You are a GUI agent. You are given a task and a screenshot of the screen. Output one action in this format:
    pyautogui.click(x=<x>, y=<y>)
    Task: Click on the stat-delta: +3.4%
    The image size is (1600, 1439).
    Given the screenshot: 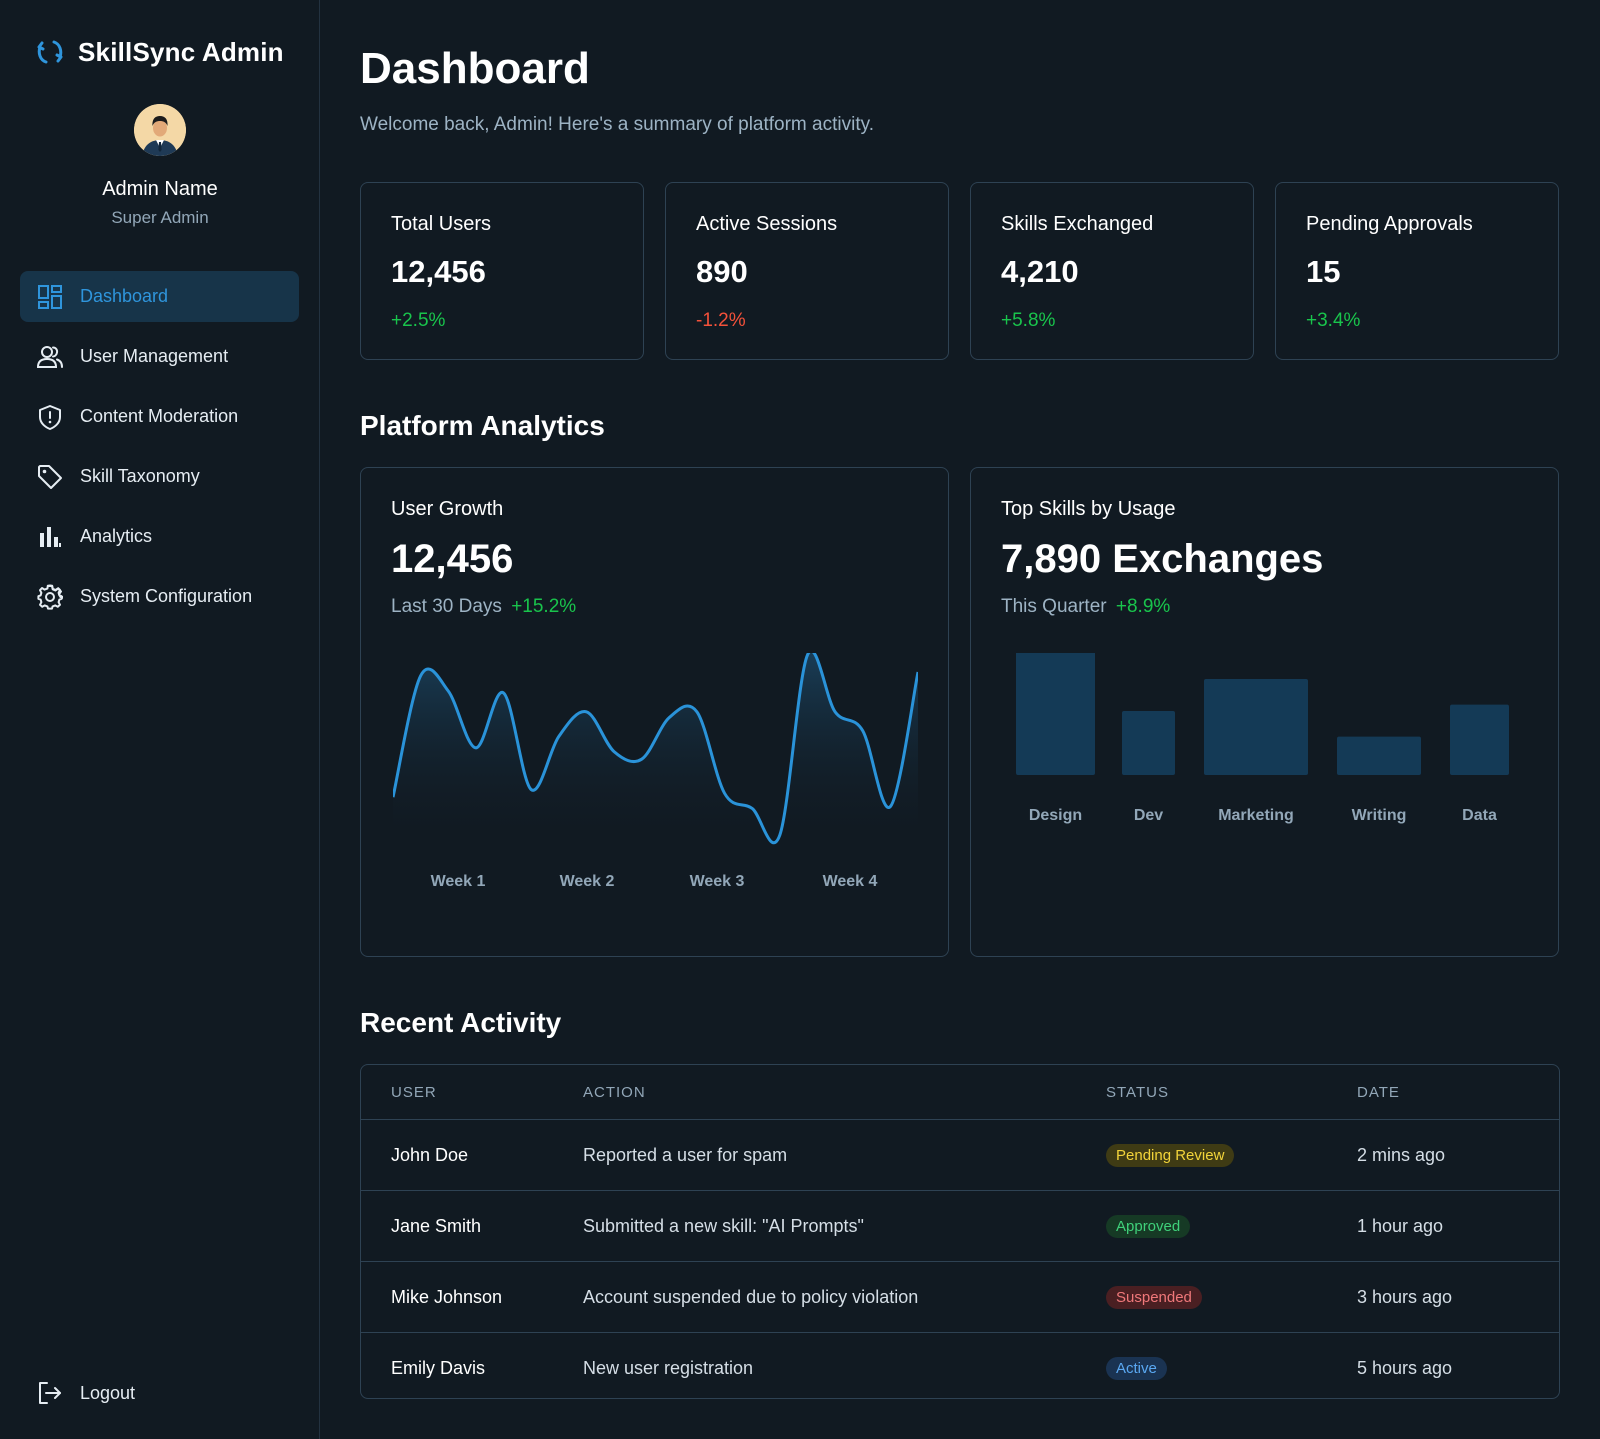 What is the action you would take?
    pyautogui.click(x=1333, y=320)
    